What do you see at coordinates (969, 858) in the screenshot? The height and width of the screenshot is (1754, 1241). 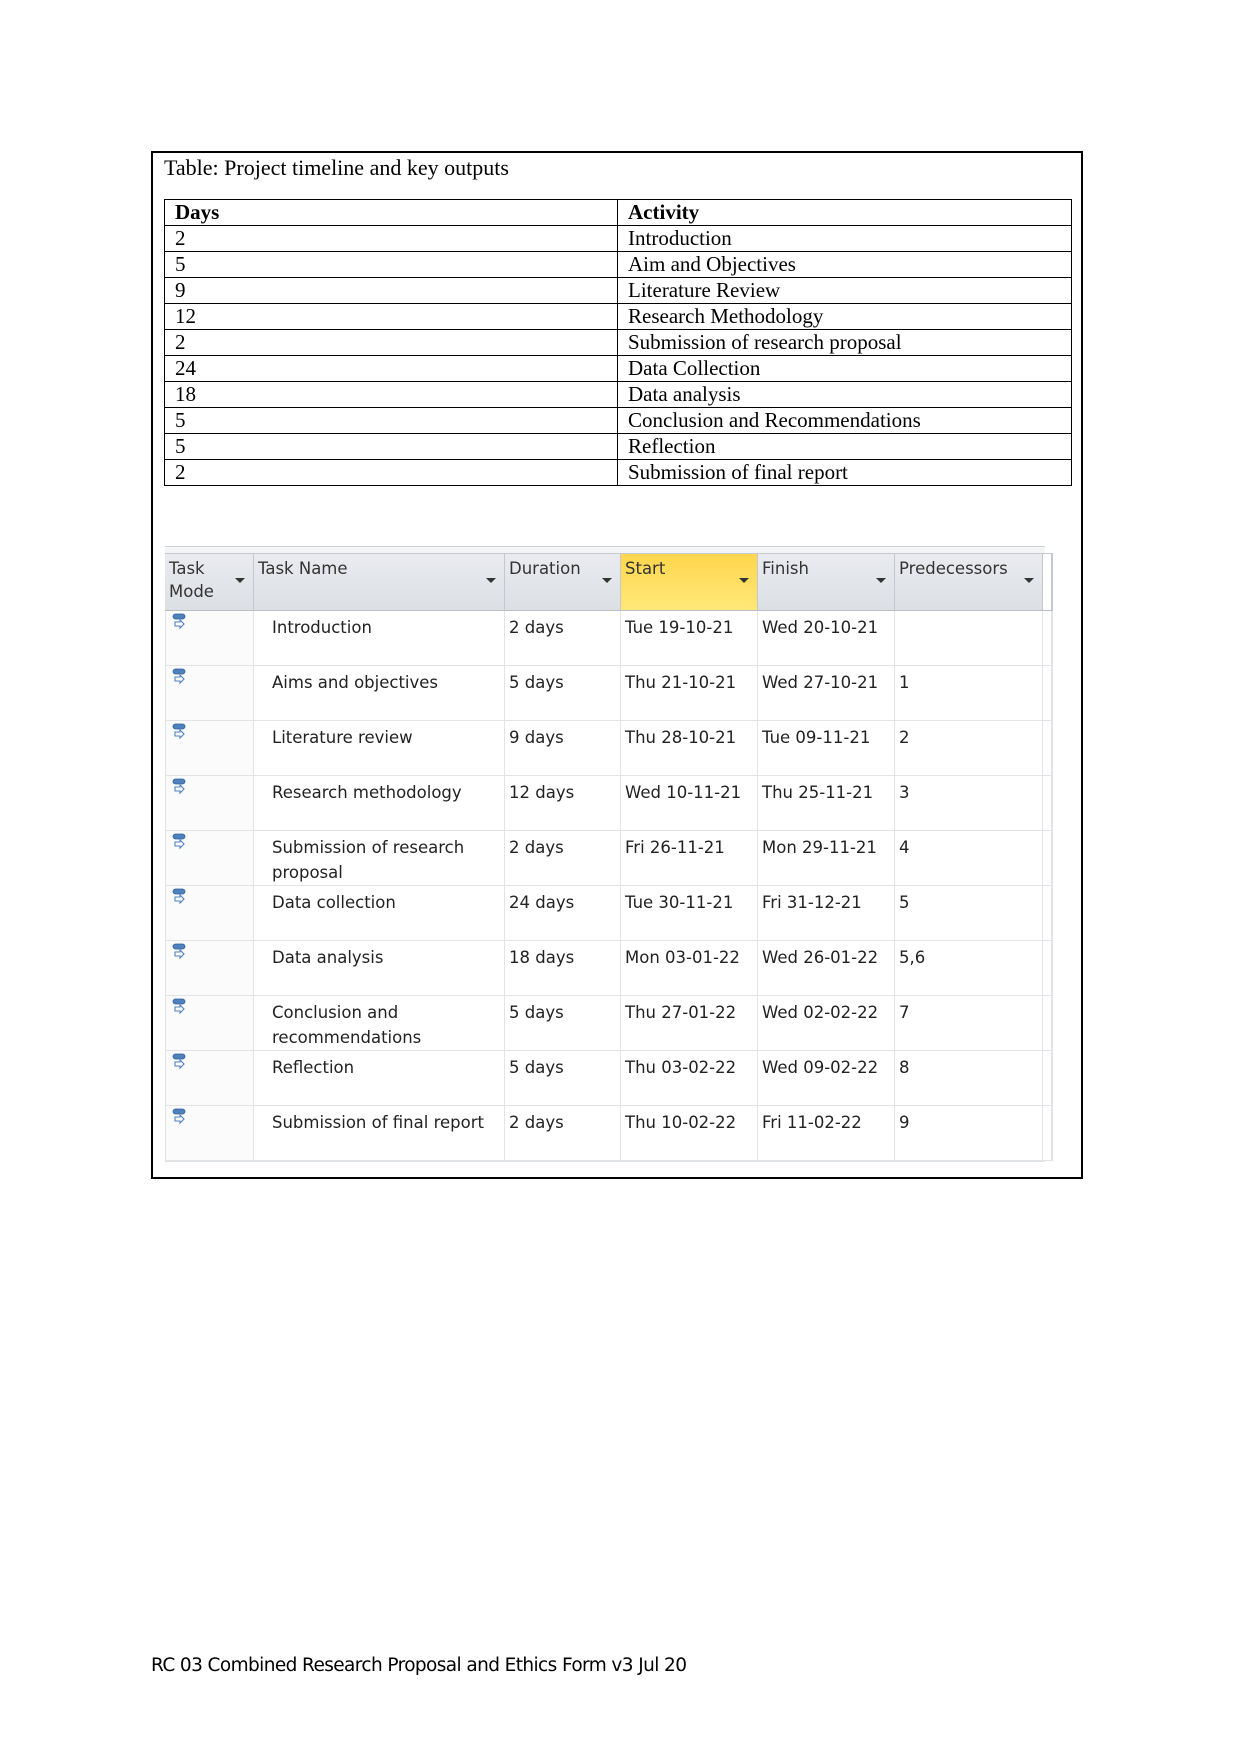 I see `predecessors-cell: 4` at bounding box center [969, 858].